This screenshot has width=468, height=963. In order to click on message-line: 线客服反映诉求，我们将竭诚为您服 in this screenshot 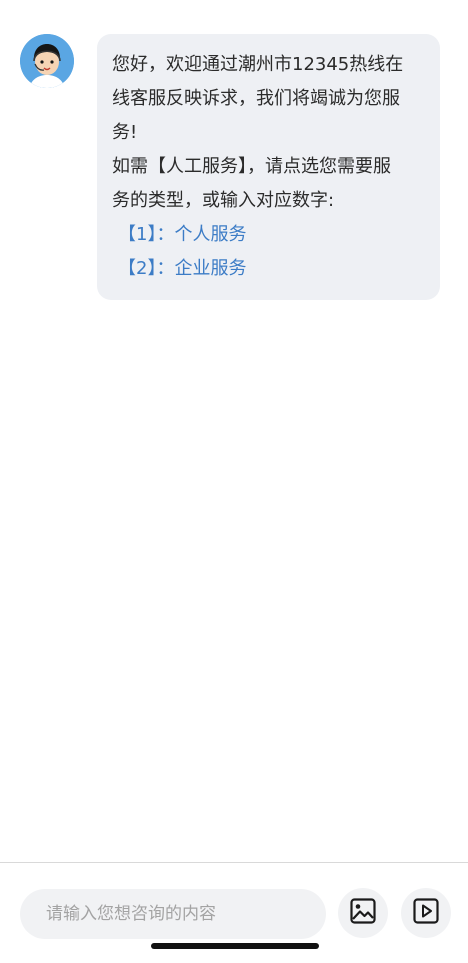, I will do `click(256, 98)`.